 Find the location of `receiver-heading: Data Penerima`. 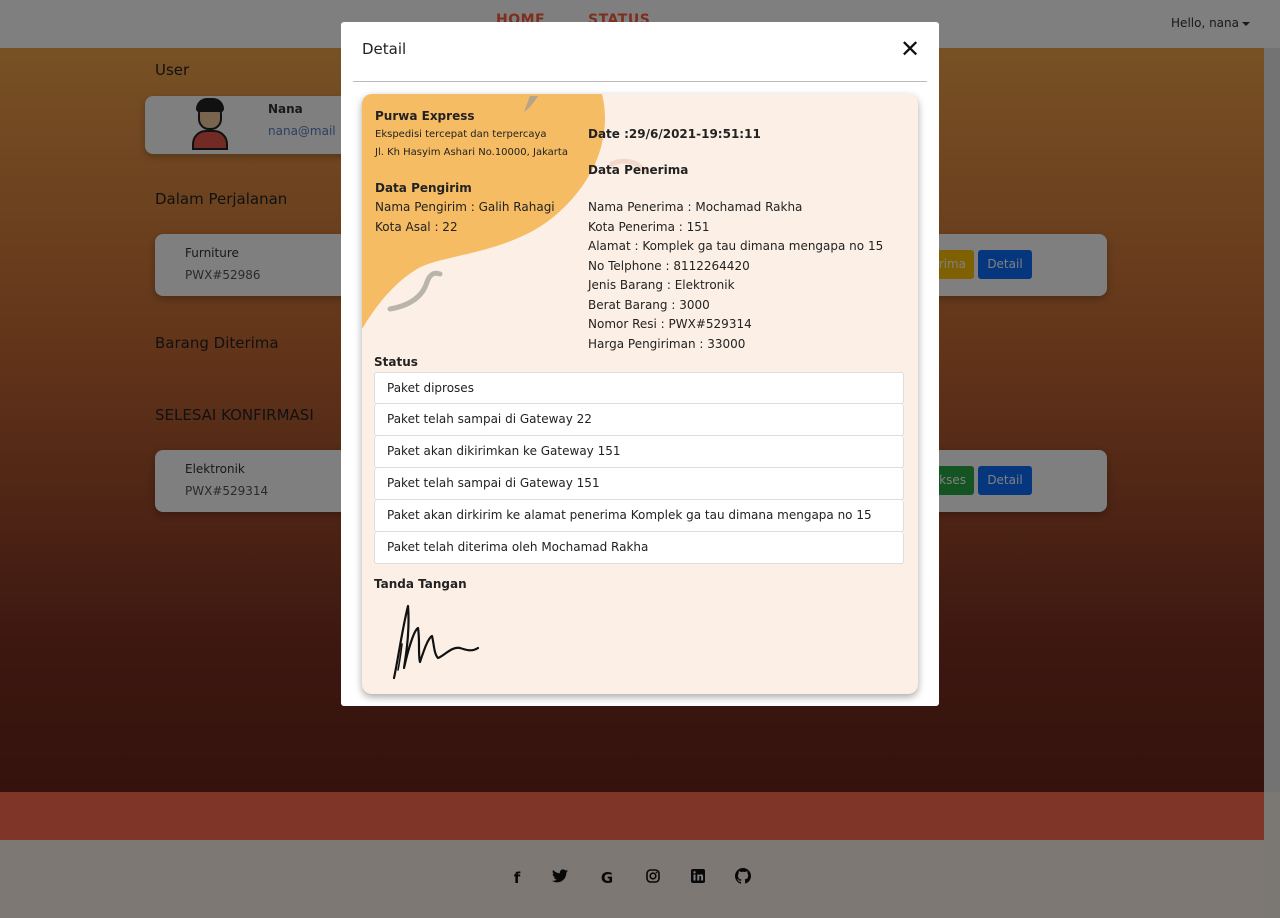

receiver-heading: Data Penerima is located at coordinates (638, 170).